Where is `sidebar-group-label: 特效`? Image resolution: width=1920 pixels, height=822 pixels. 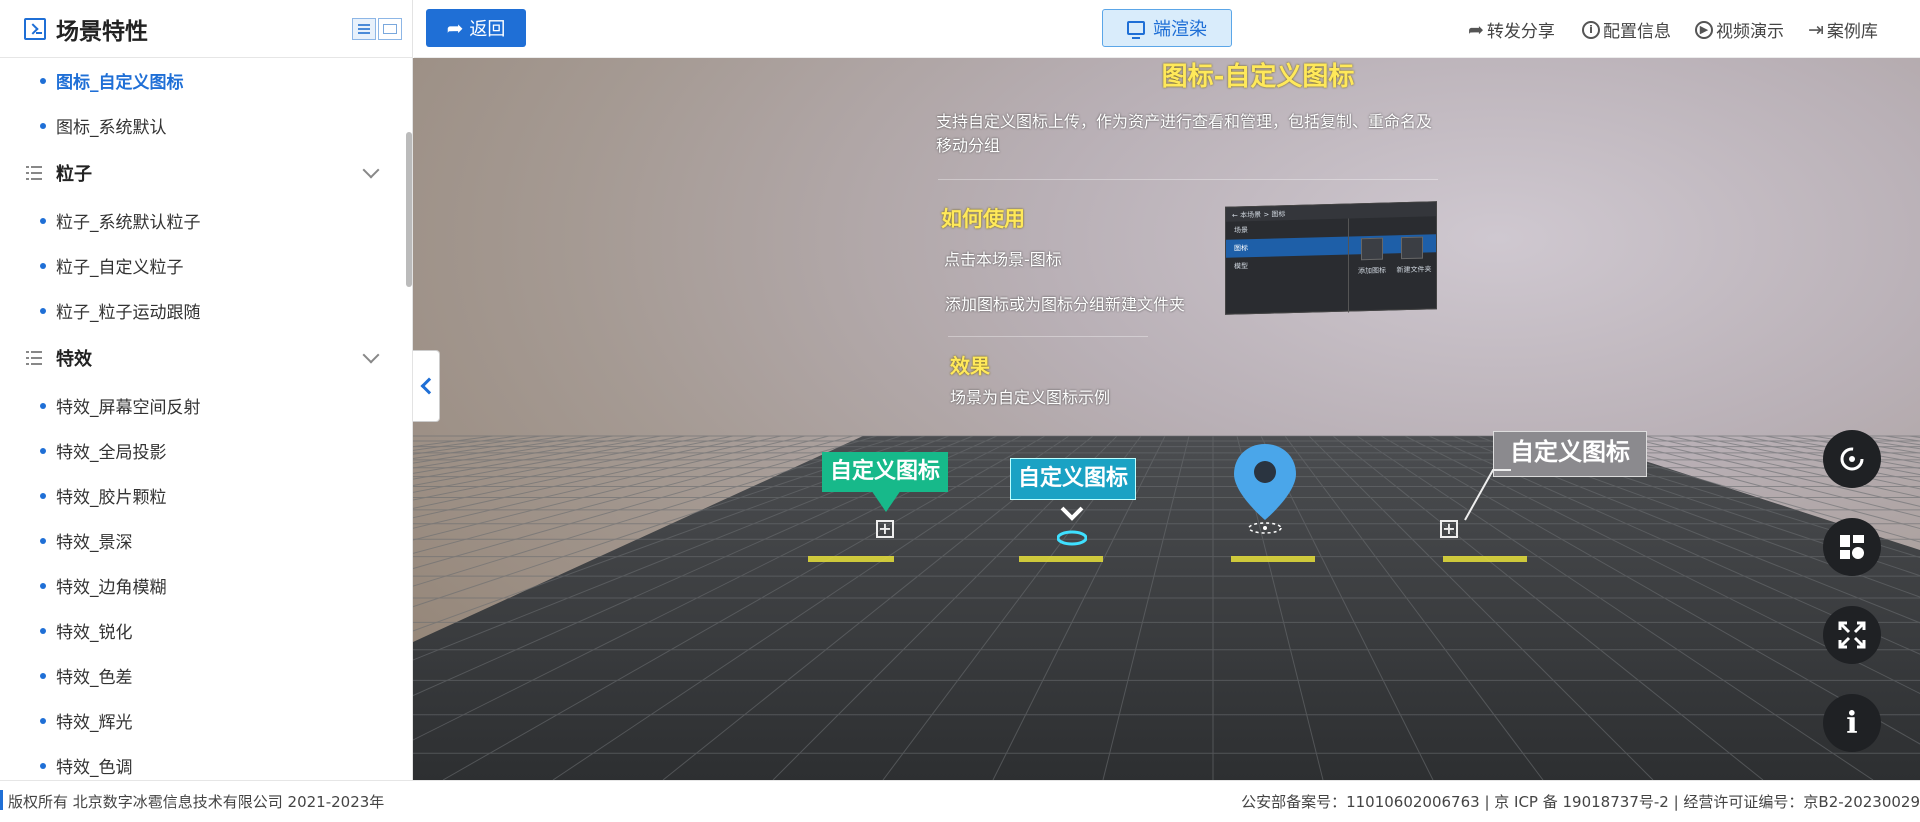
sidebar-group-label: 特效 is located at coordinates (74, 359).